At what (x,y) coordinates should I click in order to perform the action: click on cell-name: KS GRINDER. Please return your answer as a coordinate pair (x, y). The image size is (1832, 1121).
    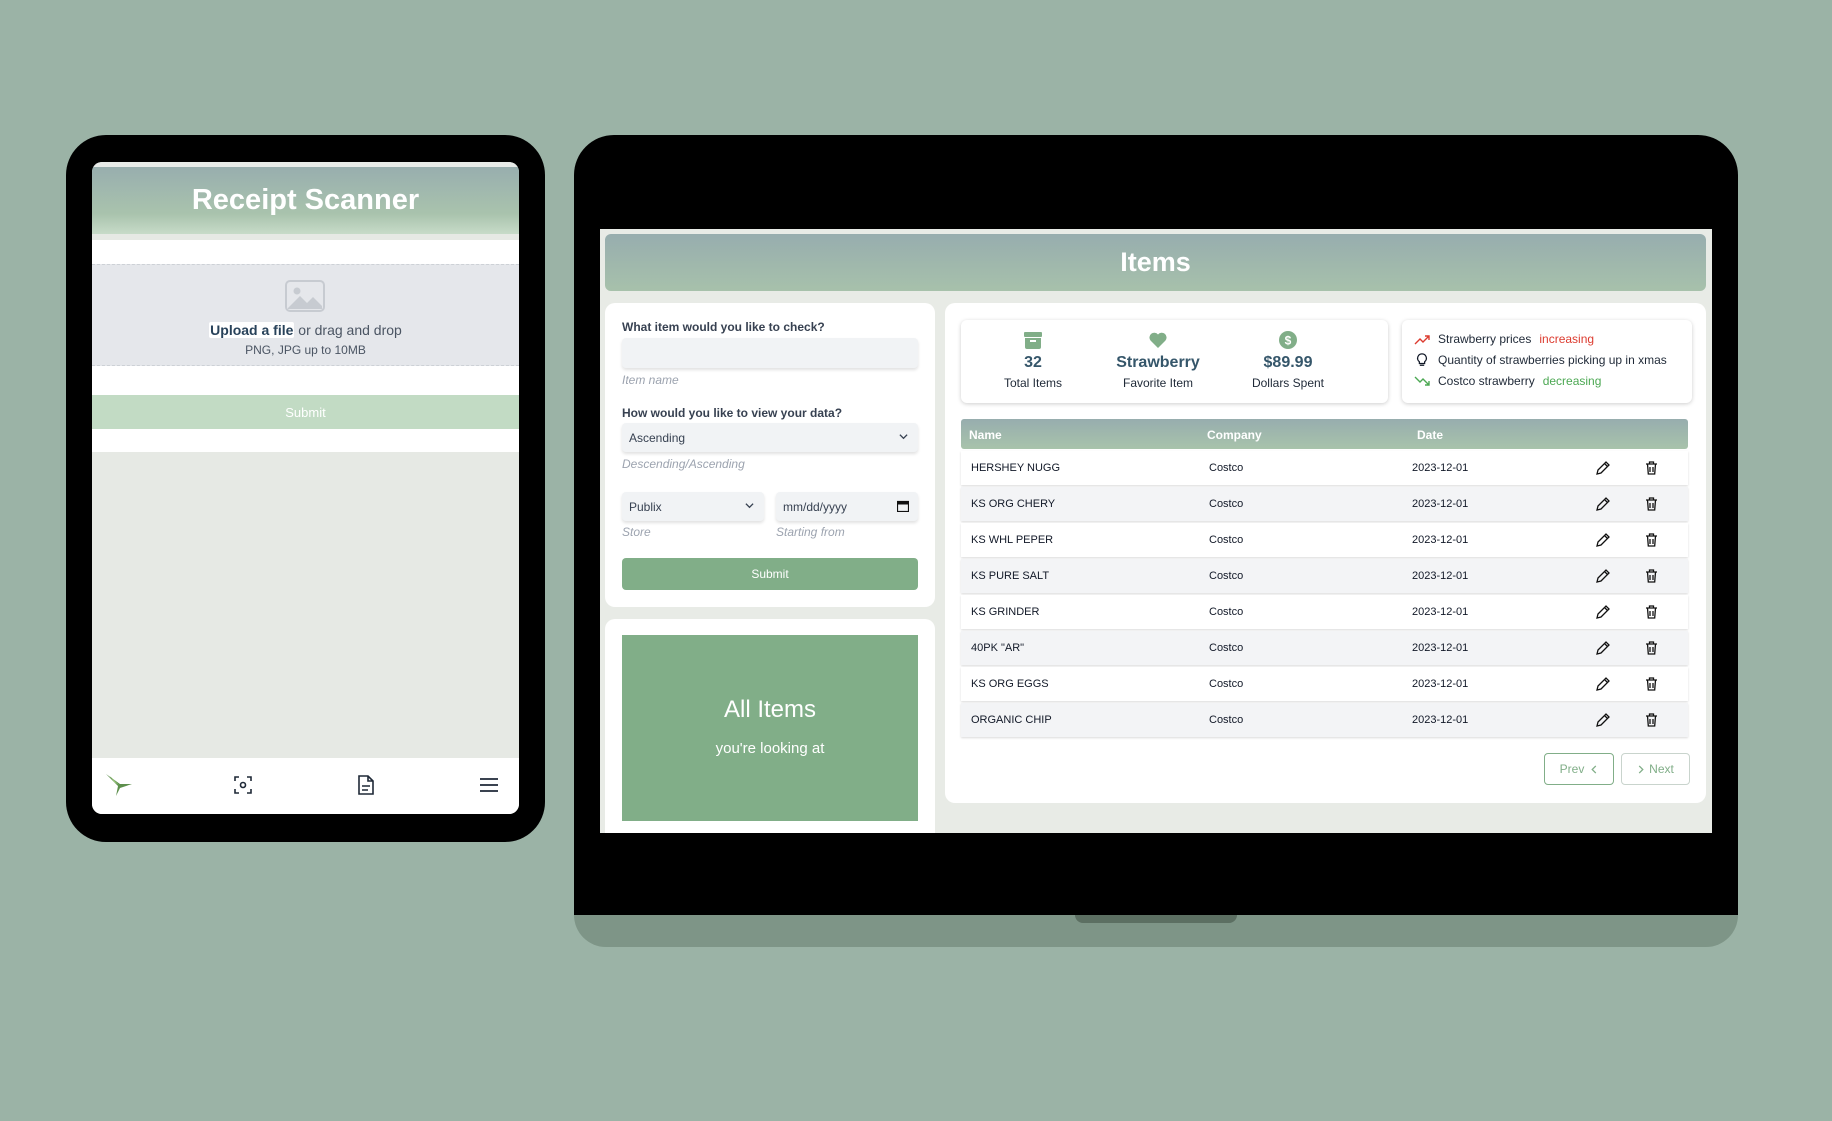
    Looking at the image, I should click on (1005, 612).